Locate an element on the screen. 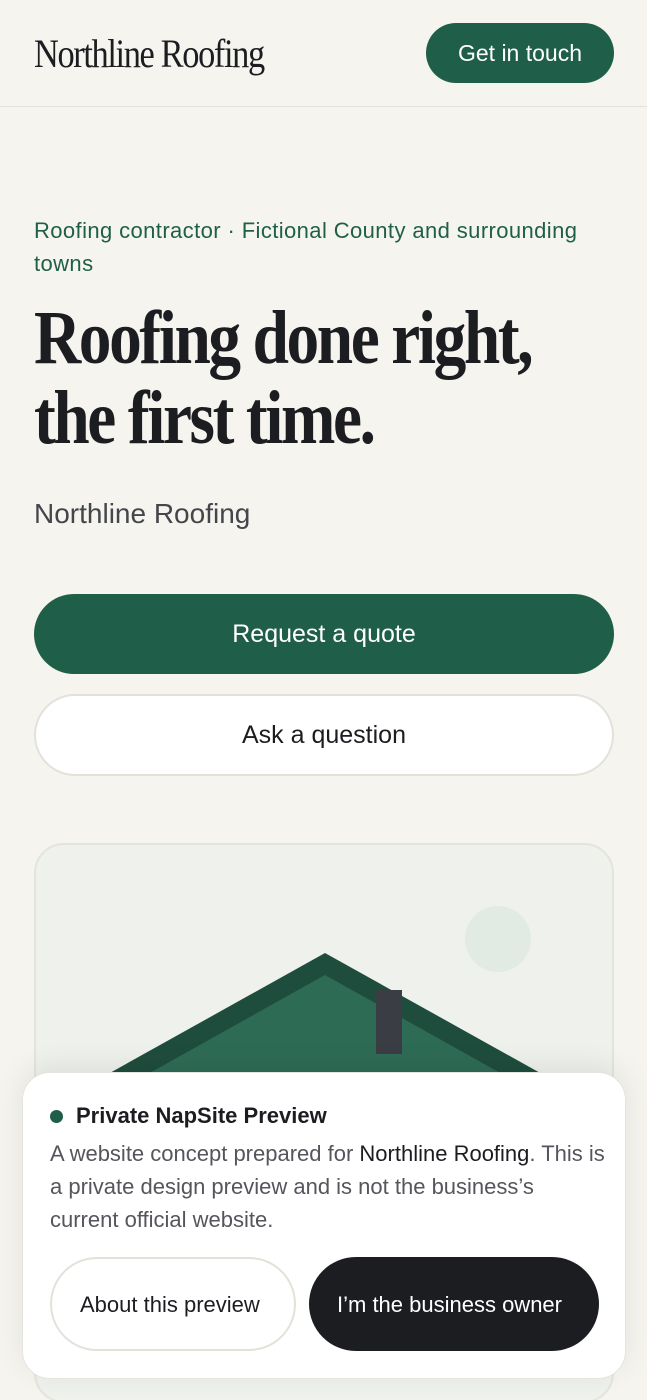 This screenshot has width=647, height=1400. banner-business-name: Northline Roofing is located at coordinates (444, 1153).